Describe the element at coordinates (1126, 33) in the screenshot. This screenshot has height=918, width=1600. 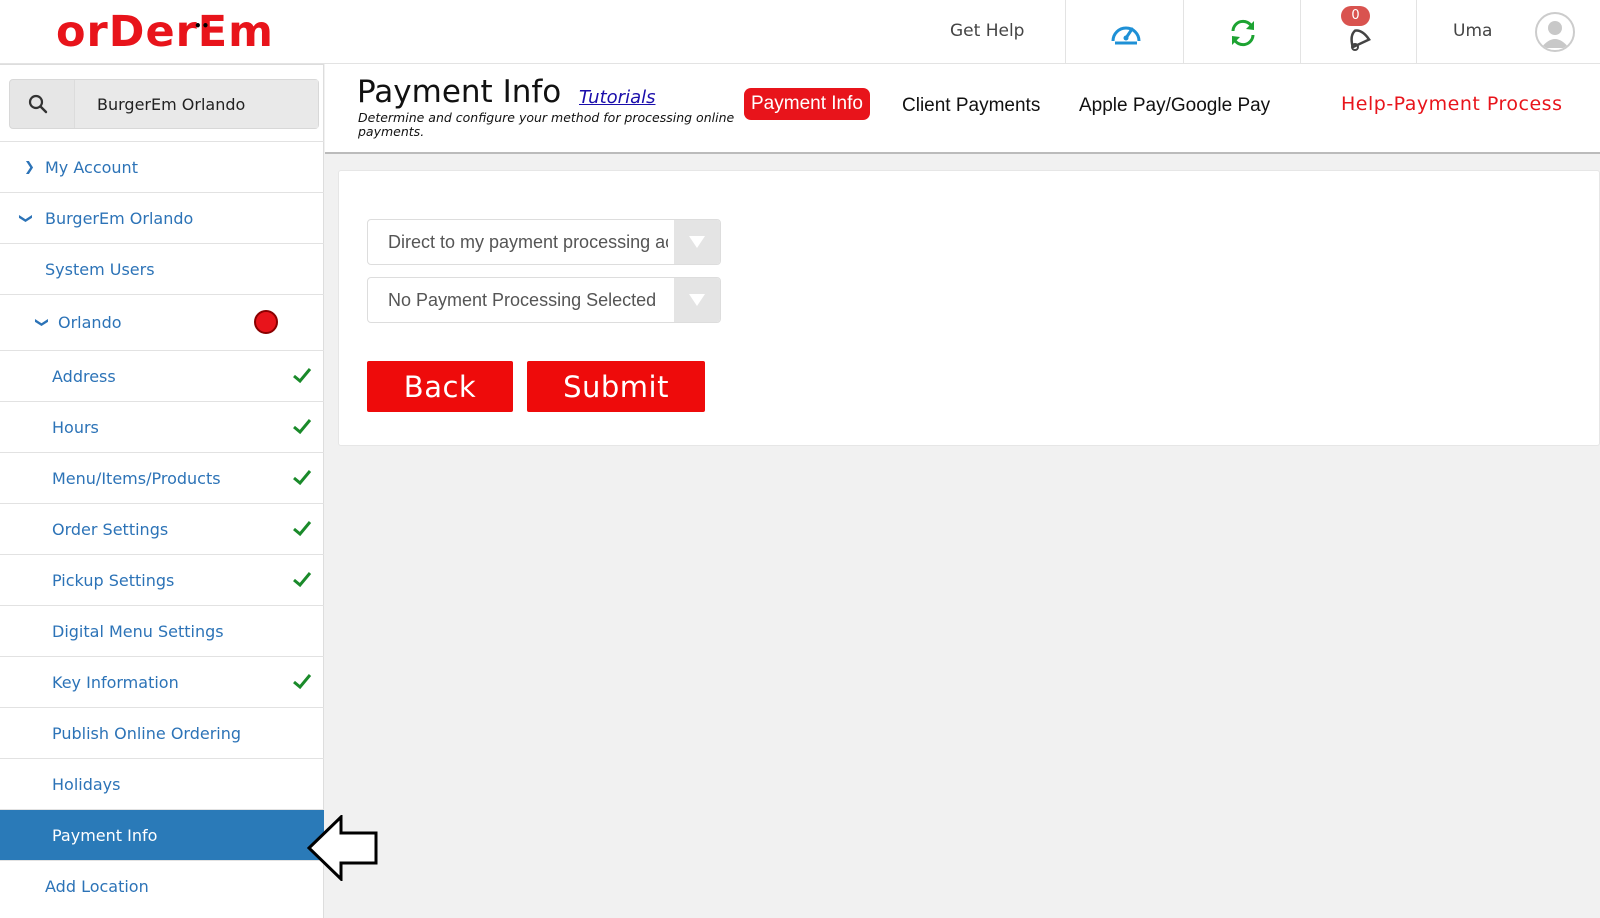
I see `dashboard-gauge-icon` at that location.